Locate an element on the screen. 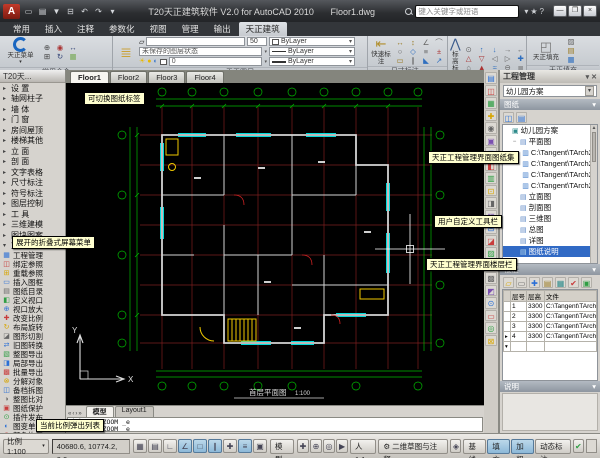  scale-control: 比例 1:100 ▾ is located at coordinates (26, 446).